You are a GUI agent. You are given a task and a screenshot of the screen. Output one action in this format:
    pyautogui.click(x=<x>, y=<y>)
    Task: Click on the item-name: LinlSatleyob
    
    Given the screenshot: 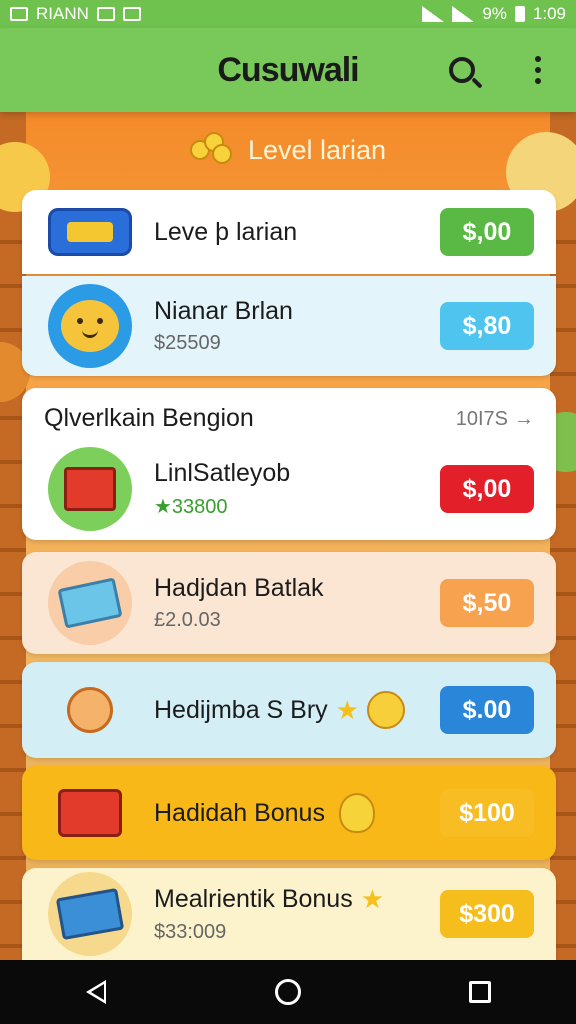 What is the action you would take?
    pyautogui.click(x=222, y=473)
    